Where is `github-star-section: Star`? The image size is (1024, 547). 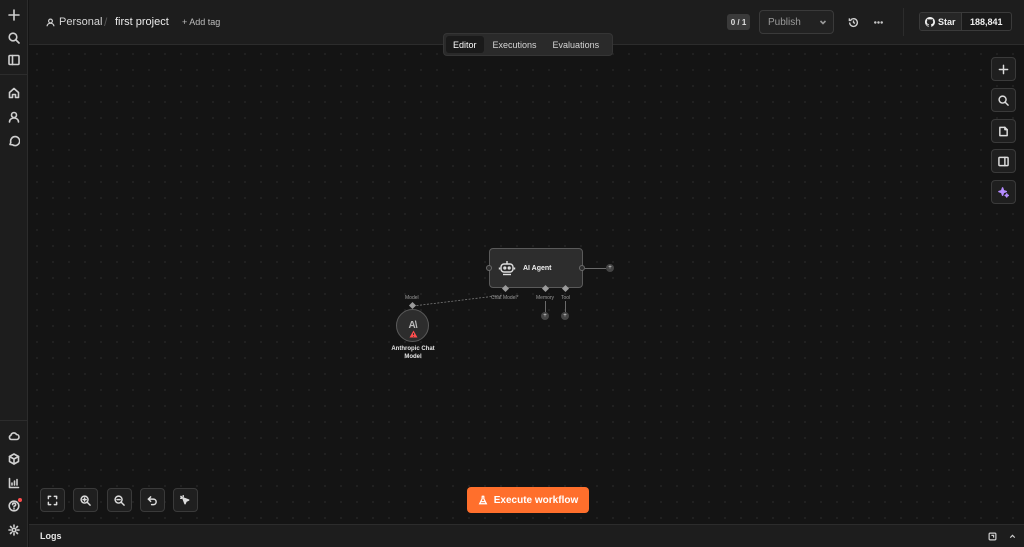
github-star-section: Star is located at coordinates (941, 21).